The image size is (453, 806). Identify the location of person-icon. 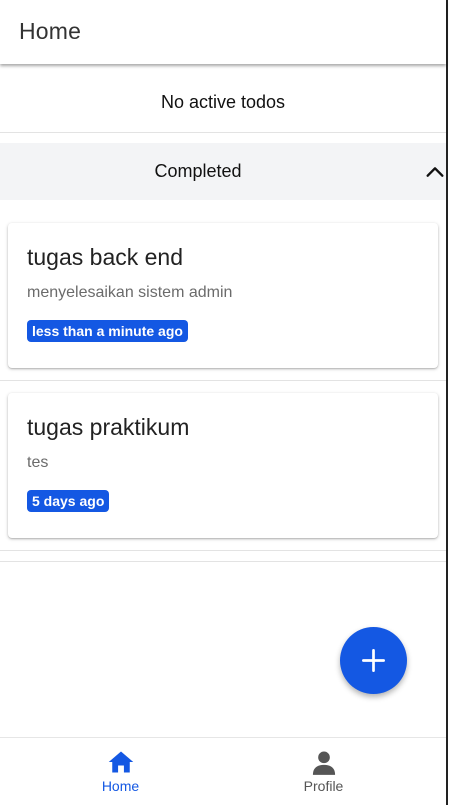
(324, 763).